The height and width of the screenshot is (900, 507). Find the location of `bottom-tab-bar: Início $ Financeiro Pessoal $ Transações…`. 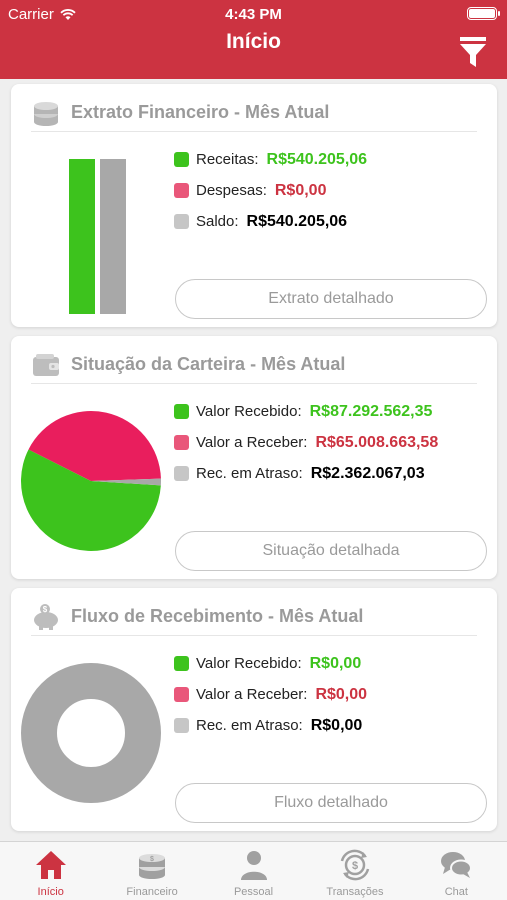

bottom-tab-bar: Início $ Financeiro Pessoal $ Transações… is located at coordinates (253, 870).